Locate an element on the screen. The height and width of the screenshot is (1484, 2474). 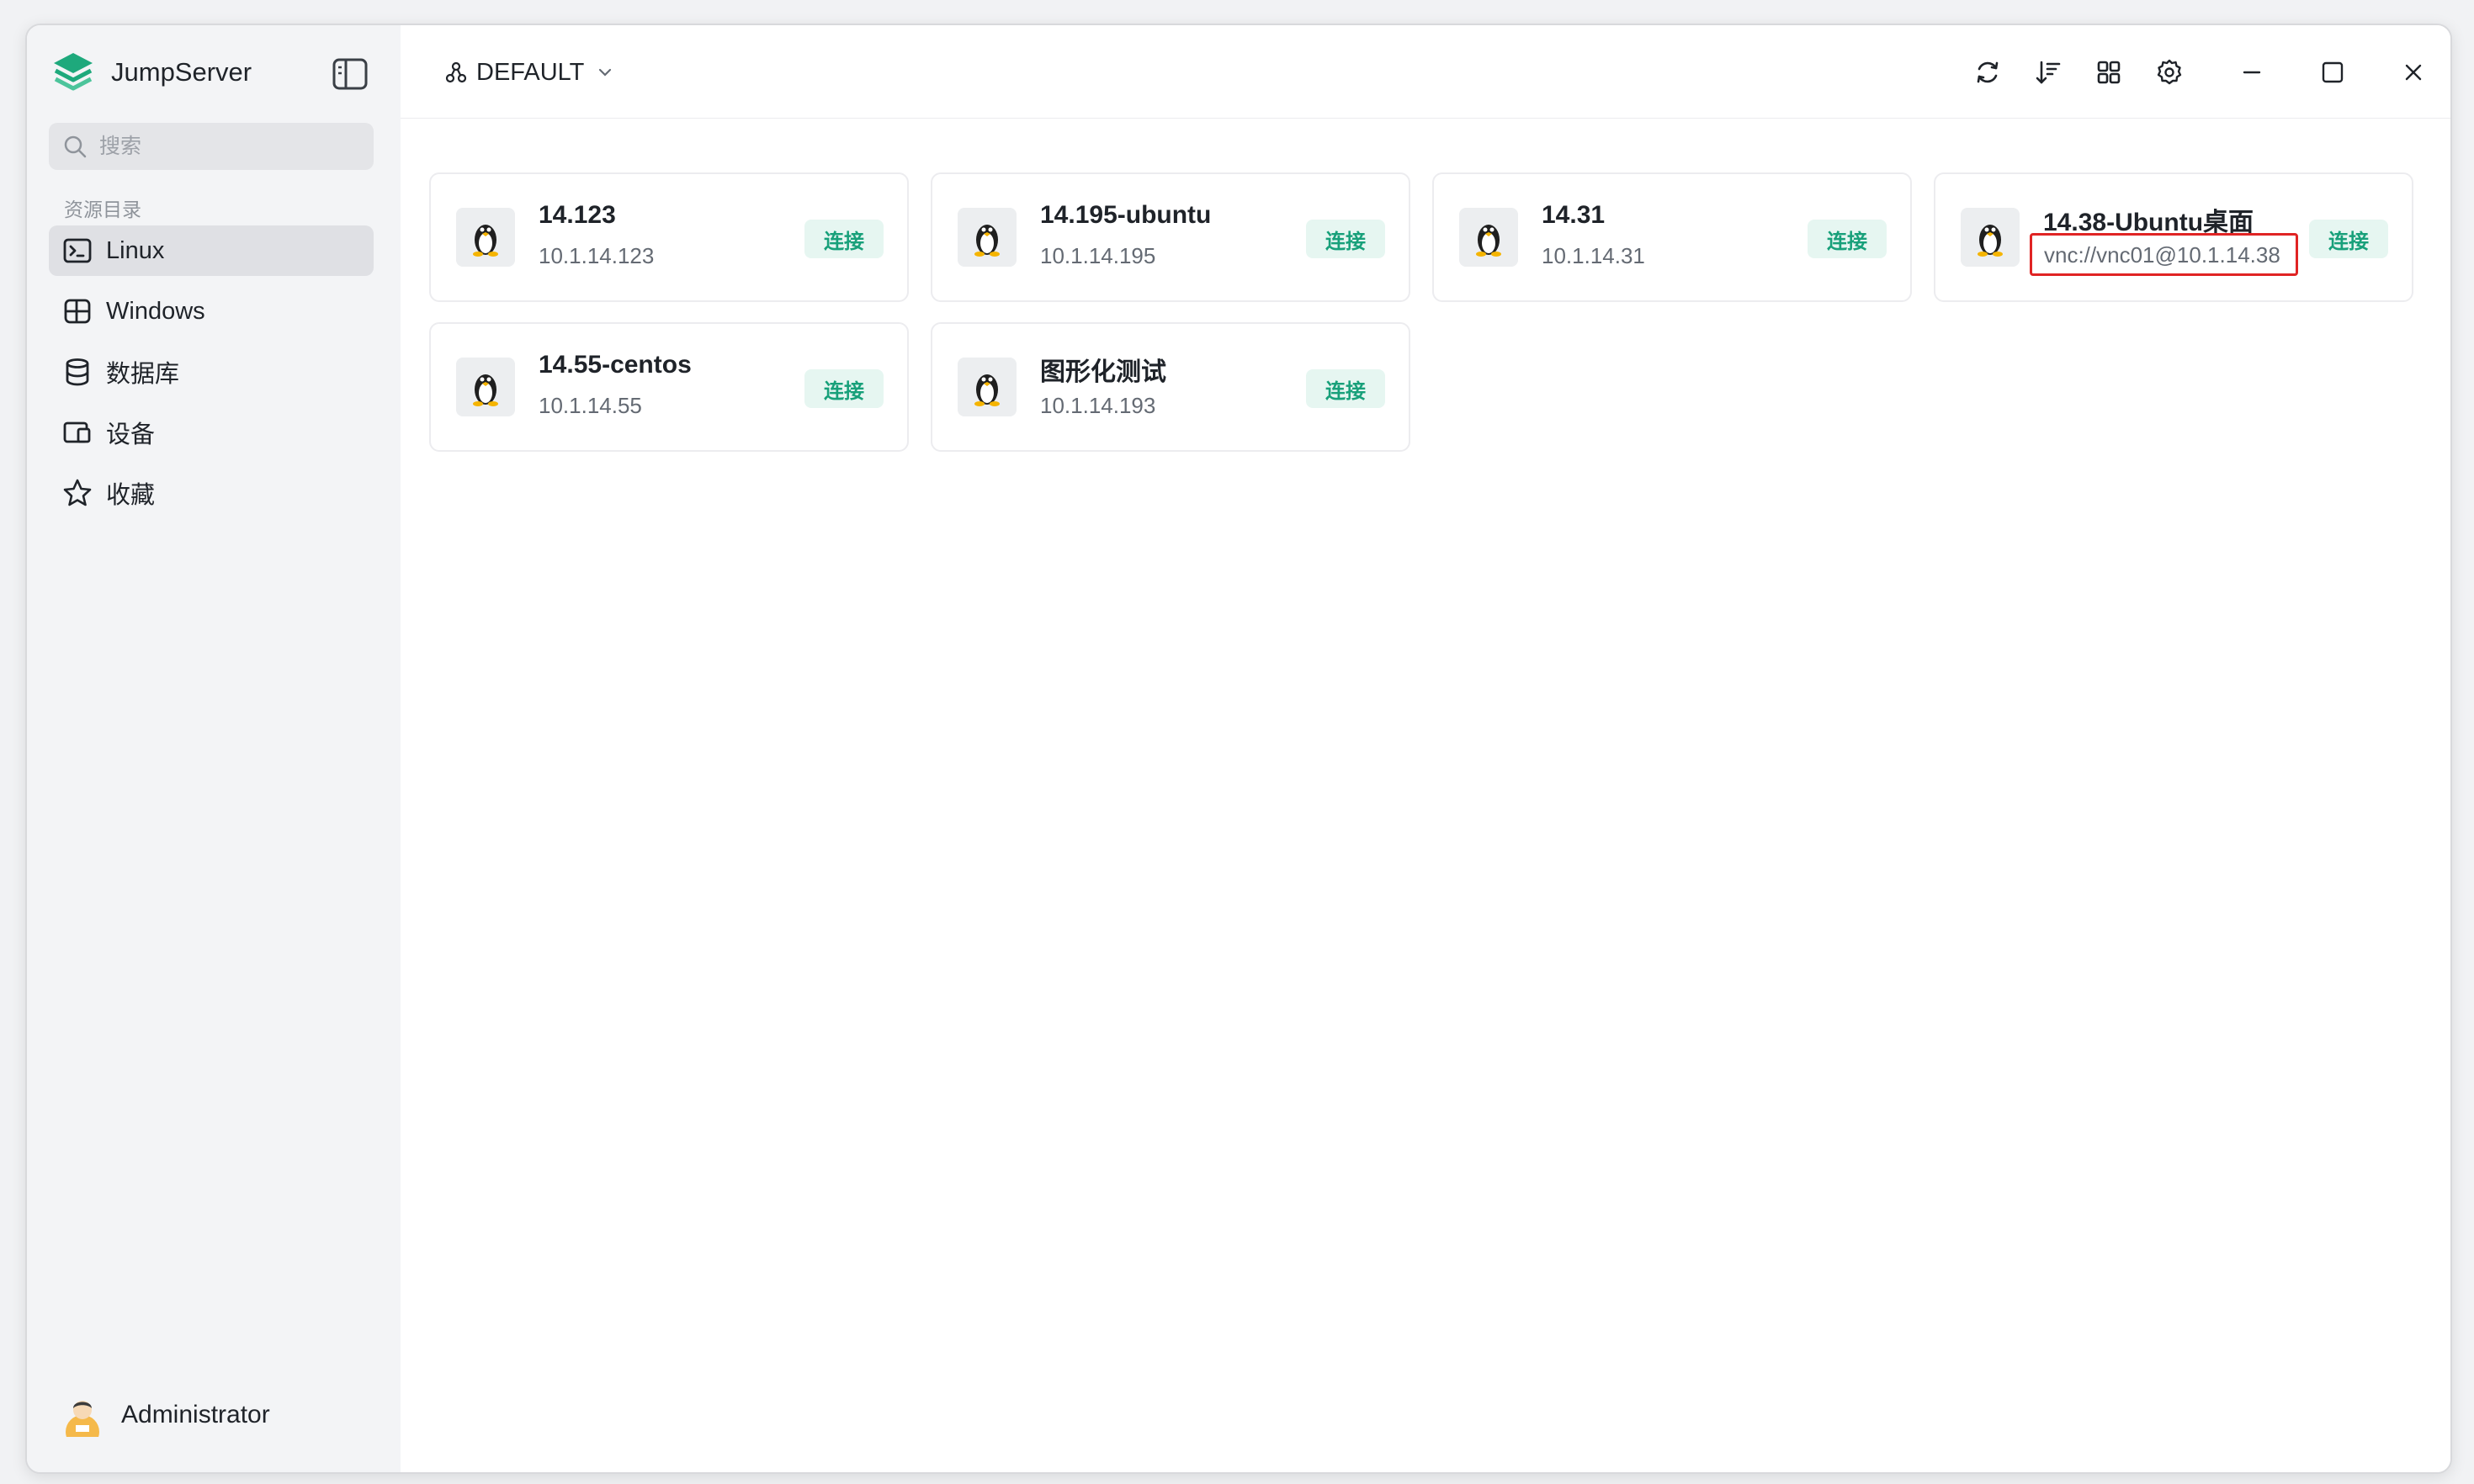
grid-view-icon is located at coordinates (2109, 72).